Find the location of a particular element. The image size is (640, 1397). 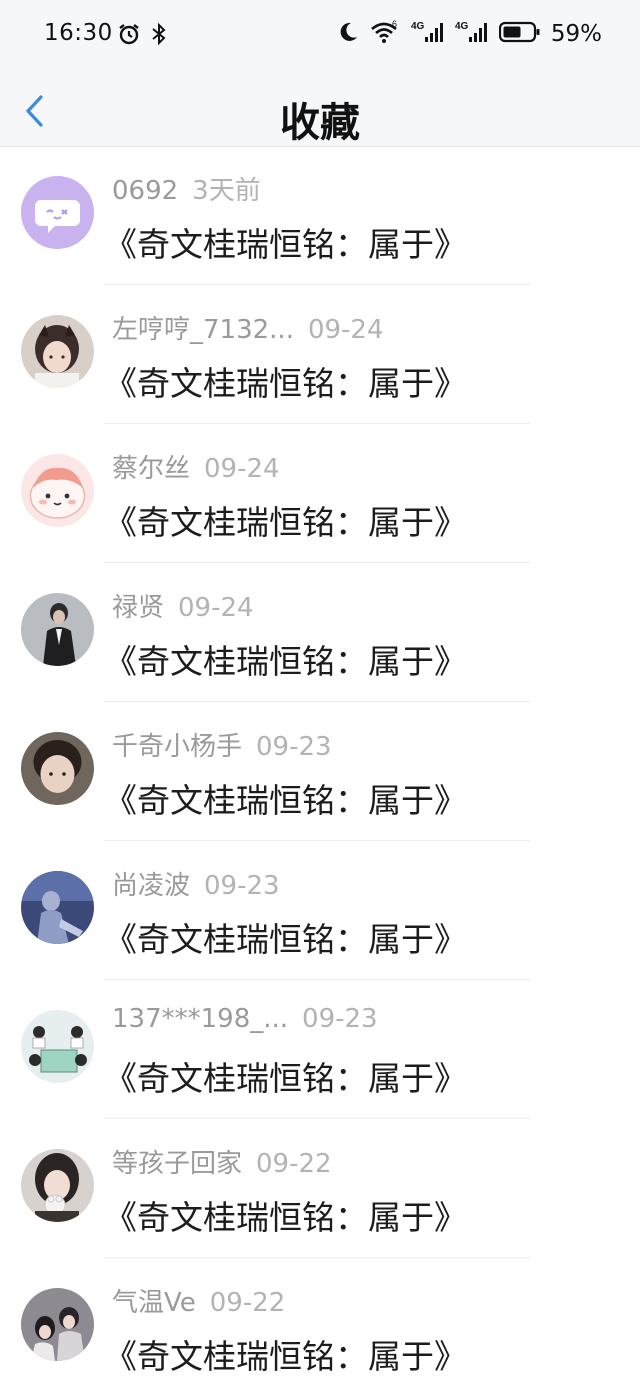

username: 0692 is located at coordinates (145, 191).